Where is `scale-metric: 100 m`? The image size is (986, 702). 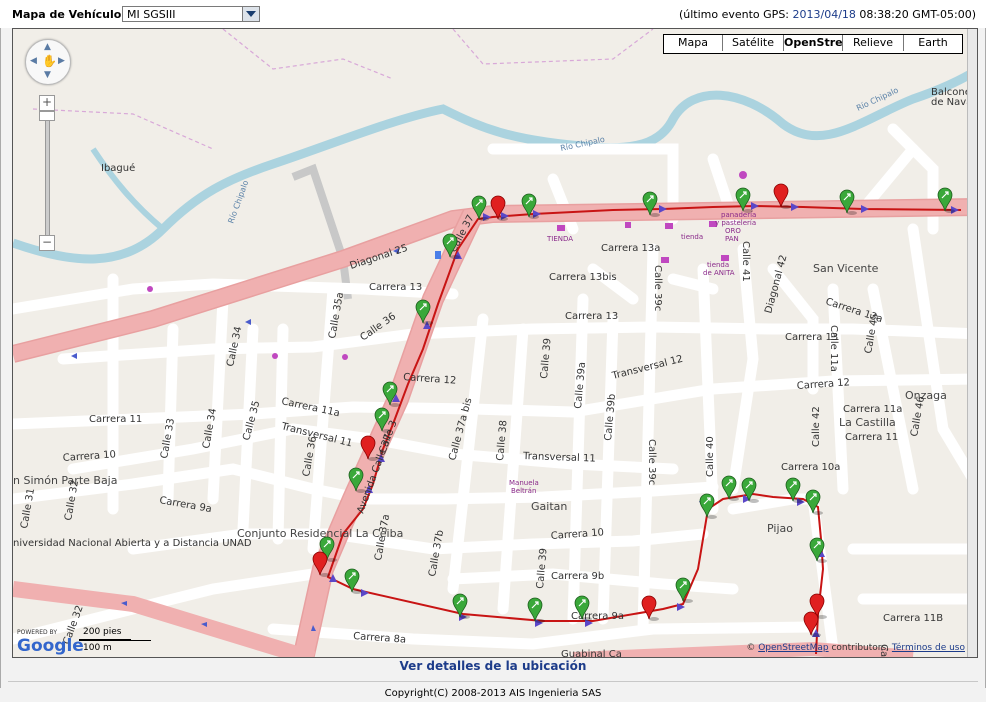
scale-metric: 100 m is located at coordinates (97, 648).